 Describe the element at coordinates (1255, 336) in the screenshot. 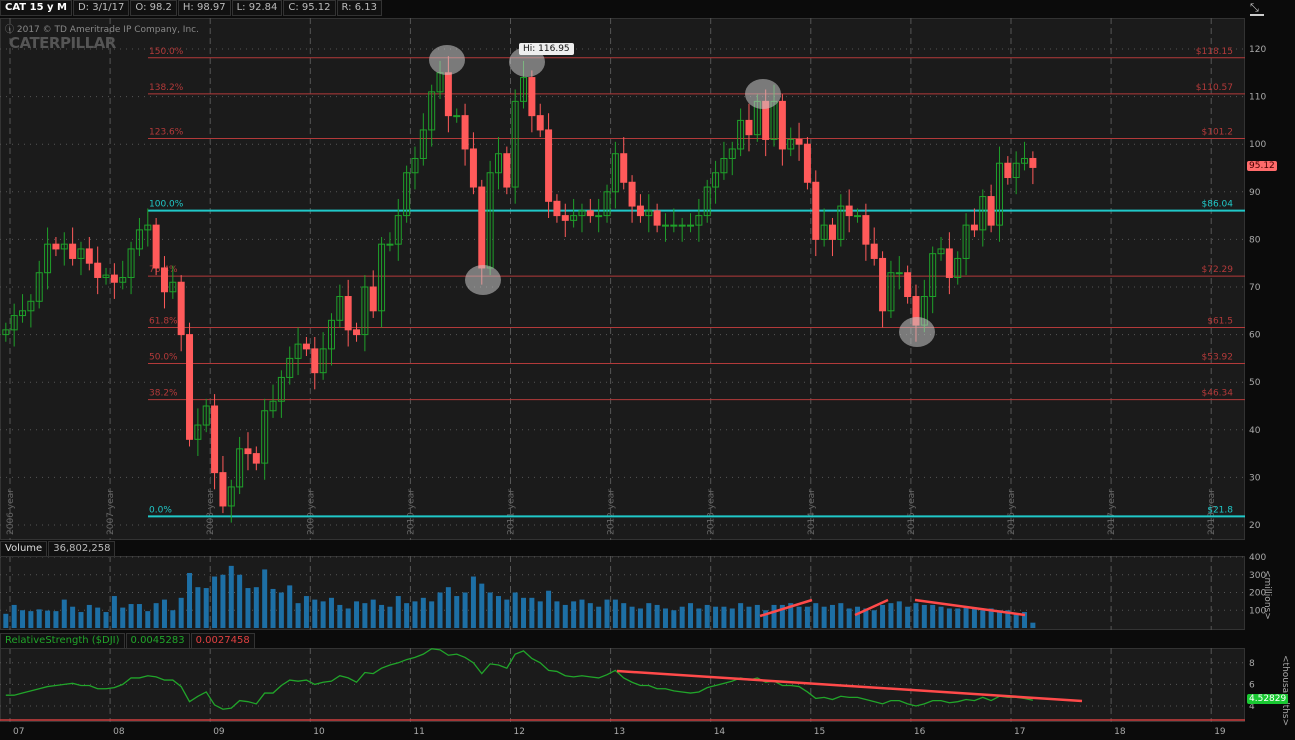

I see `price-tick-label: 60` at that location.